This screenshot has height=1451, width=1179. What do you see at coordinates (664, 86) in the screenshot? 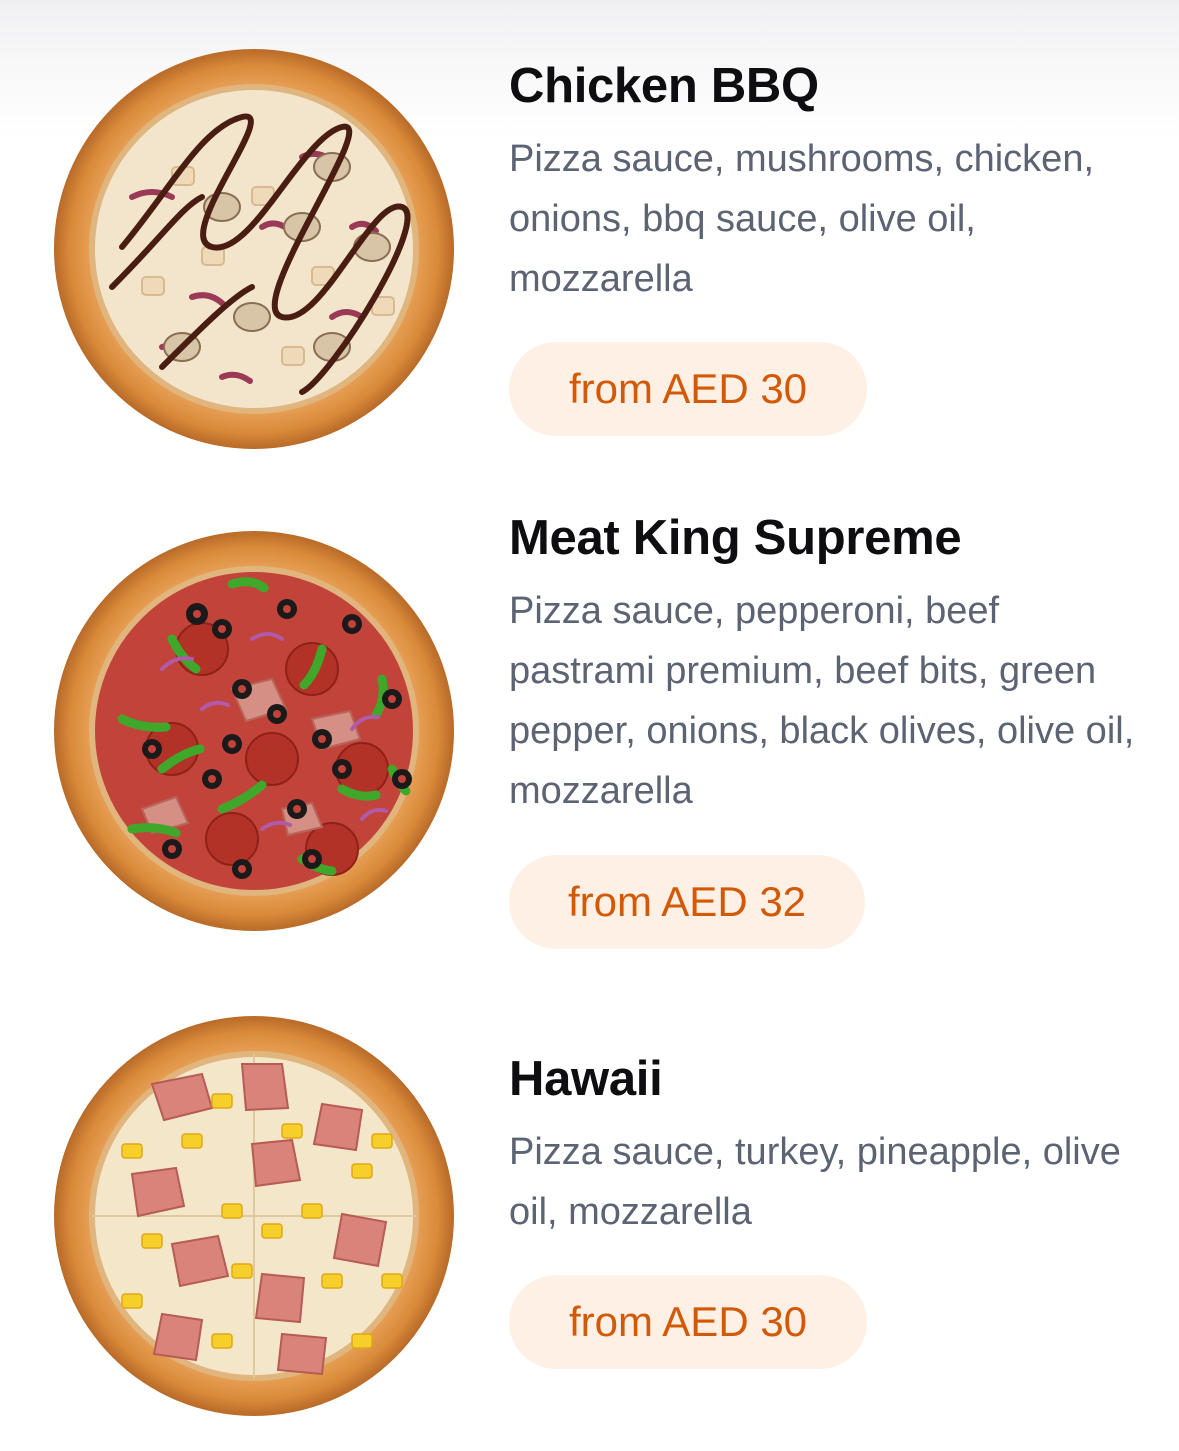
I see `item-name: Chicken BBQ` at bounding box center [664, 86].